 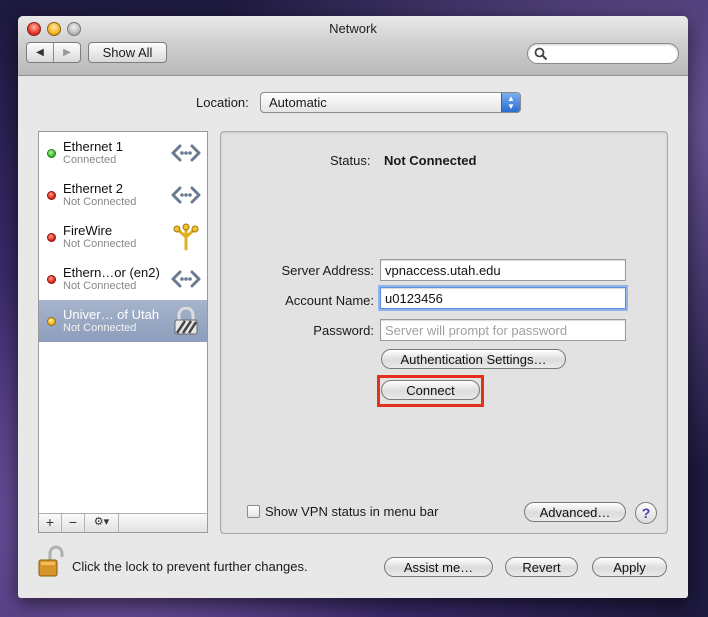 I want to click on select-arrows-icon: ▲ ▼, so click(x=510, y=102).